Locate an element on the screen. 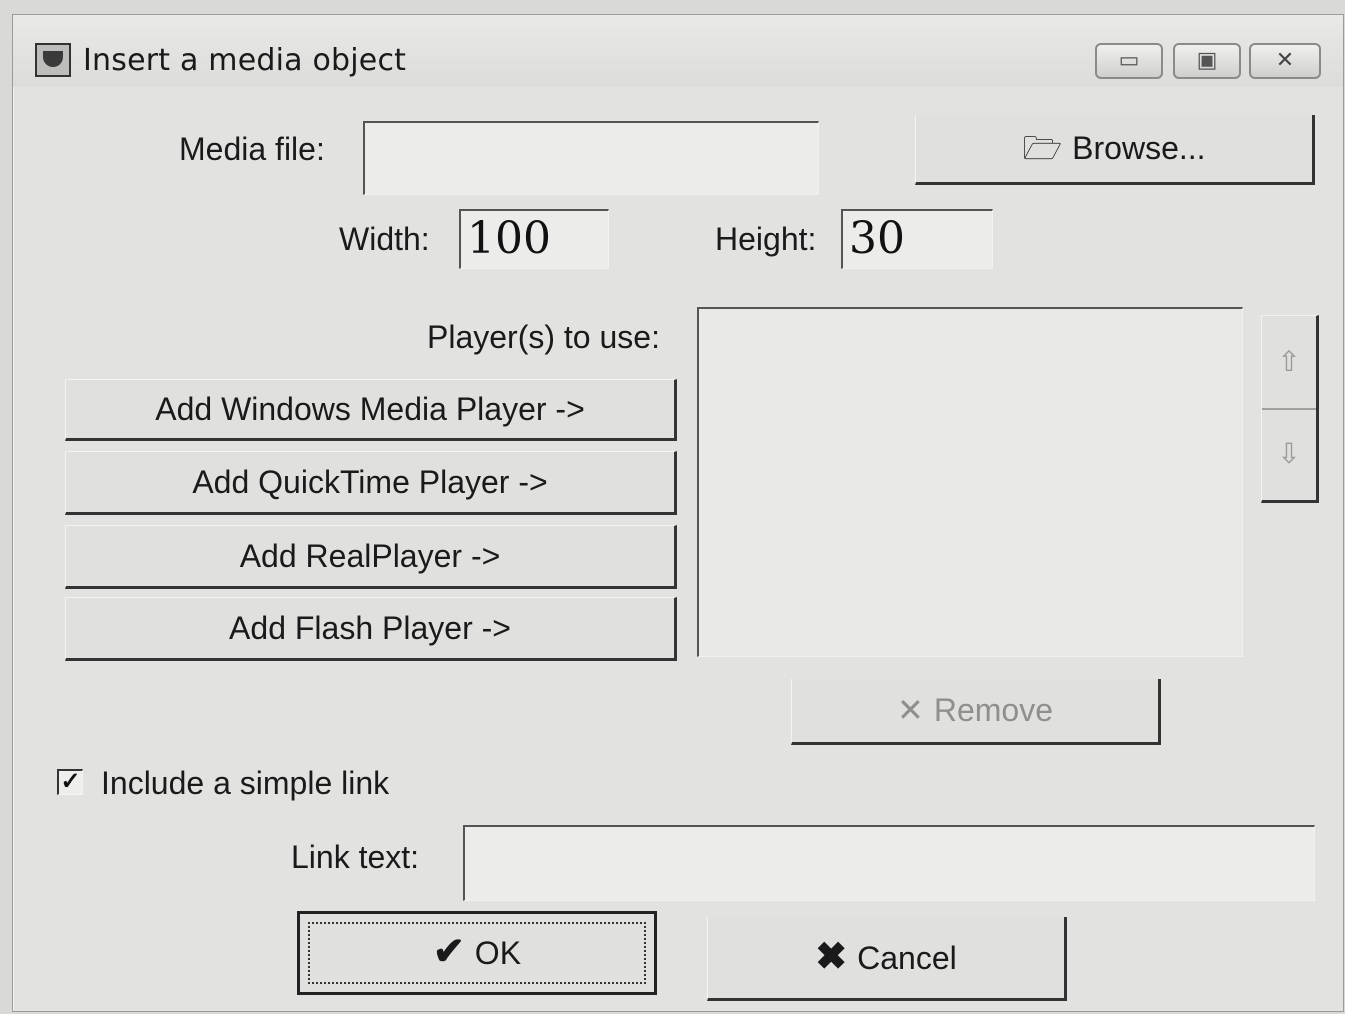 The image size is (1345, 1014). add-windows-media-player-button: Add Windows Media Player -> is located at coordinates (371, 410).